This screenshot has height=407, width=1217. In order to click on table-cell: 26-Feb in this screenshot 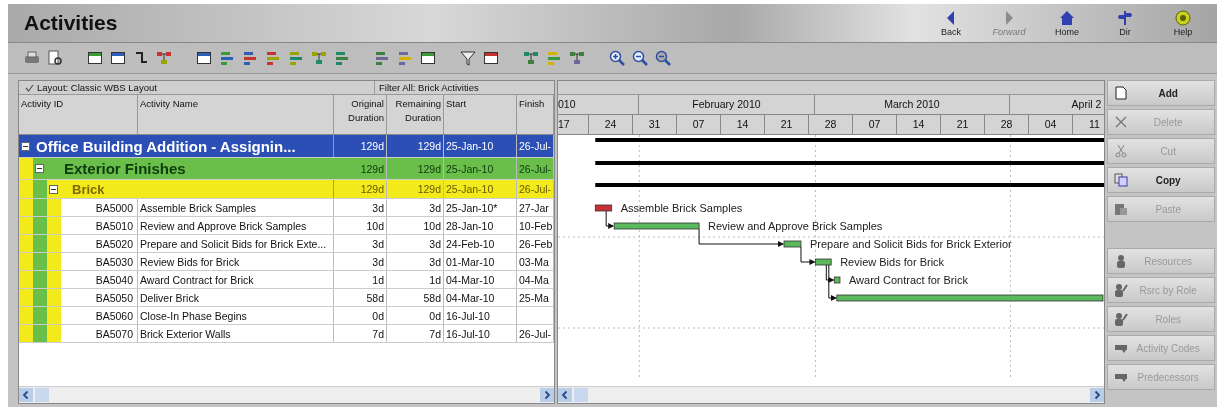, I will do `click(535, 243)`.